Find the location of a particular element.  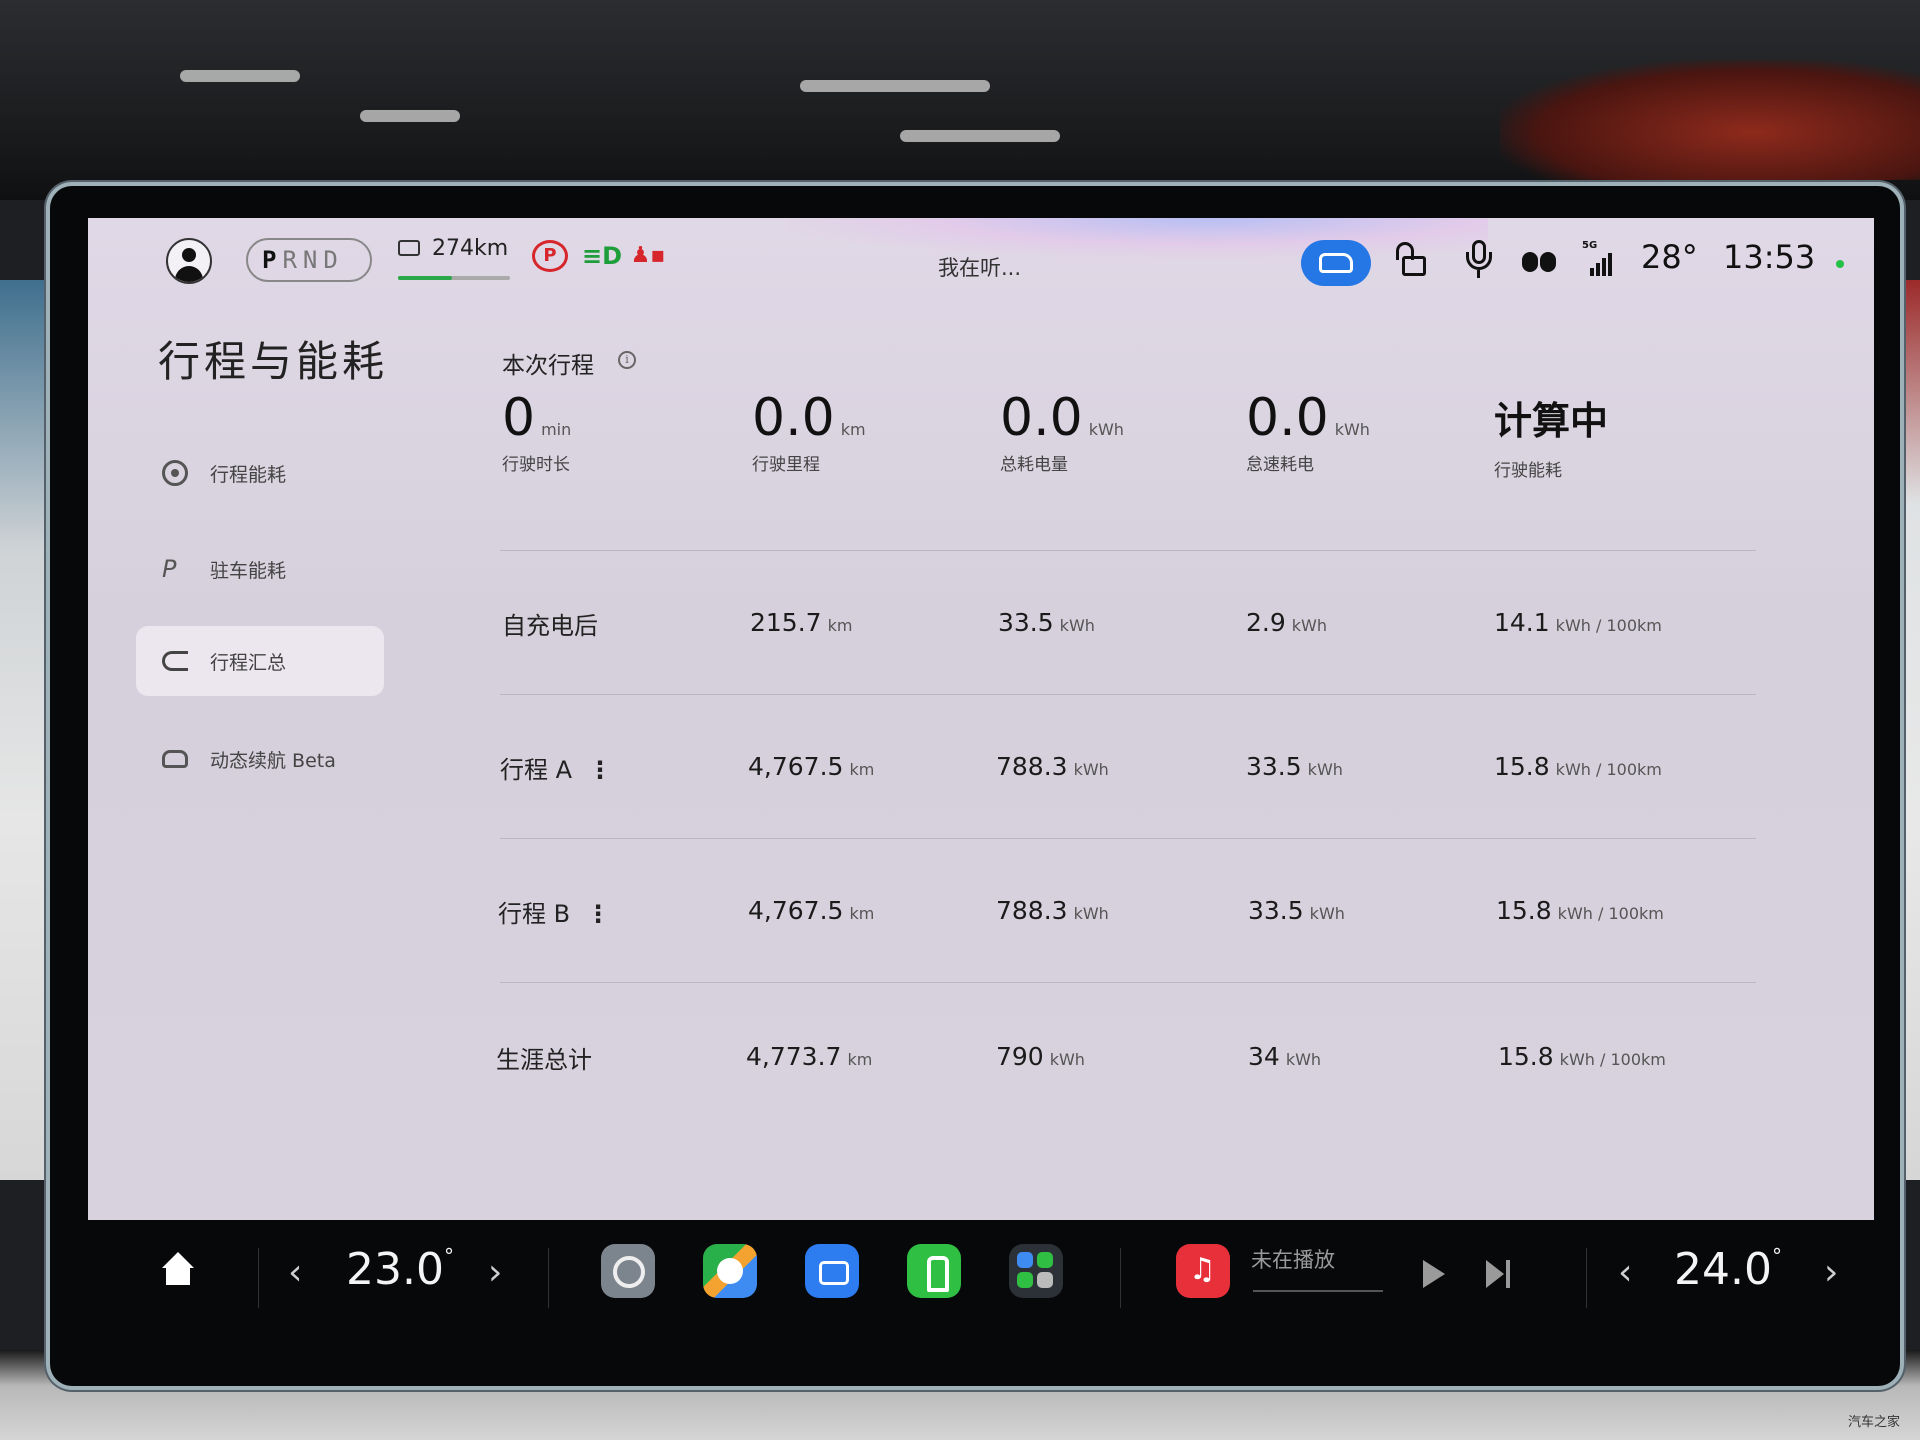

row-label-since-charge: 自充电后 is located at coordinates (550, 626).